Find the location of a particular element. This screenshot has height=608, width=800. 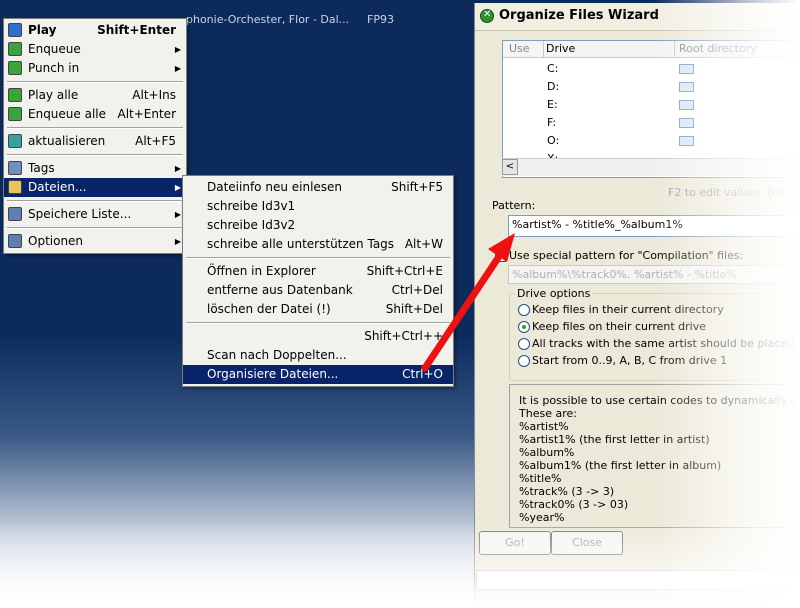

info-line: These are: is located at coordinates (548, 413).